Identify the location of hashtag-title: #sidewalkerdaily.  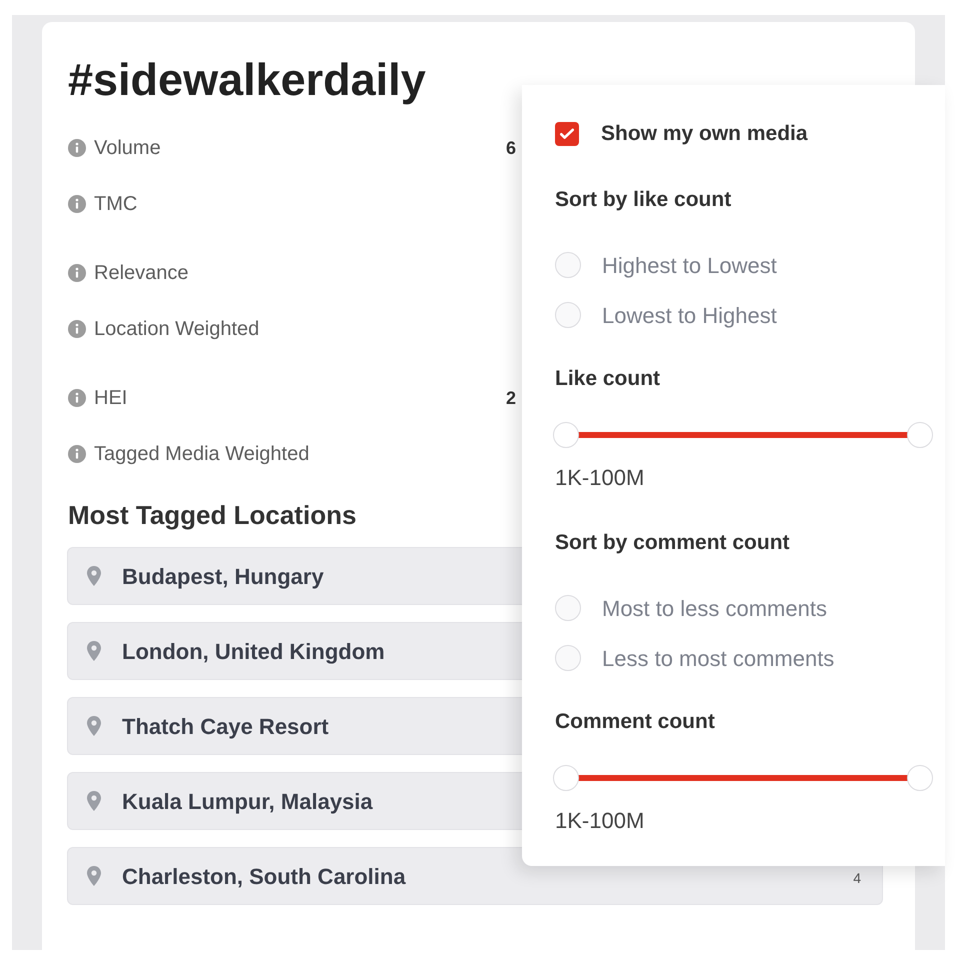
(247, 80).